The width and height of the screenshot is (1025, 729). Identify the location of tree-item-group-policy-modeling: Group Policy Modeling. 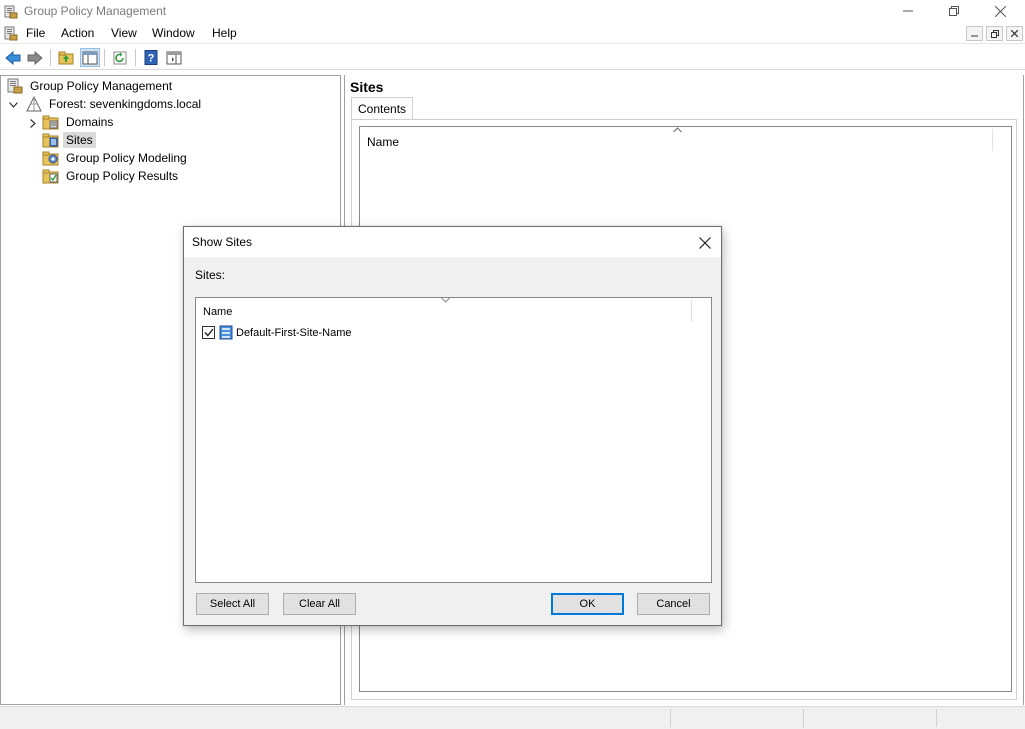
(116, 158).